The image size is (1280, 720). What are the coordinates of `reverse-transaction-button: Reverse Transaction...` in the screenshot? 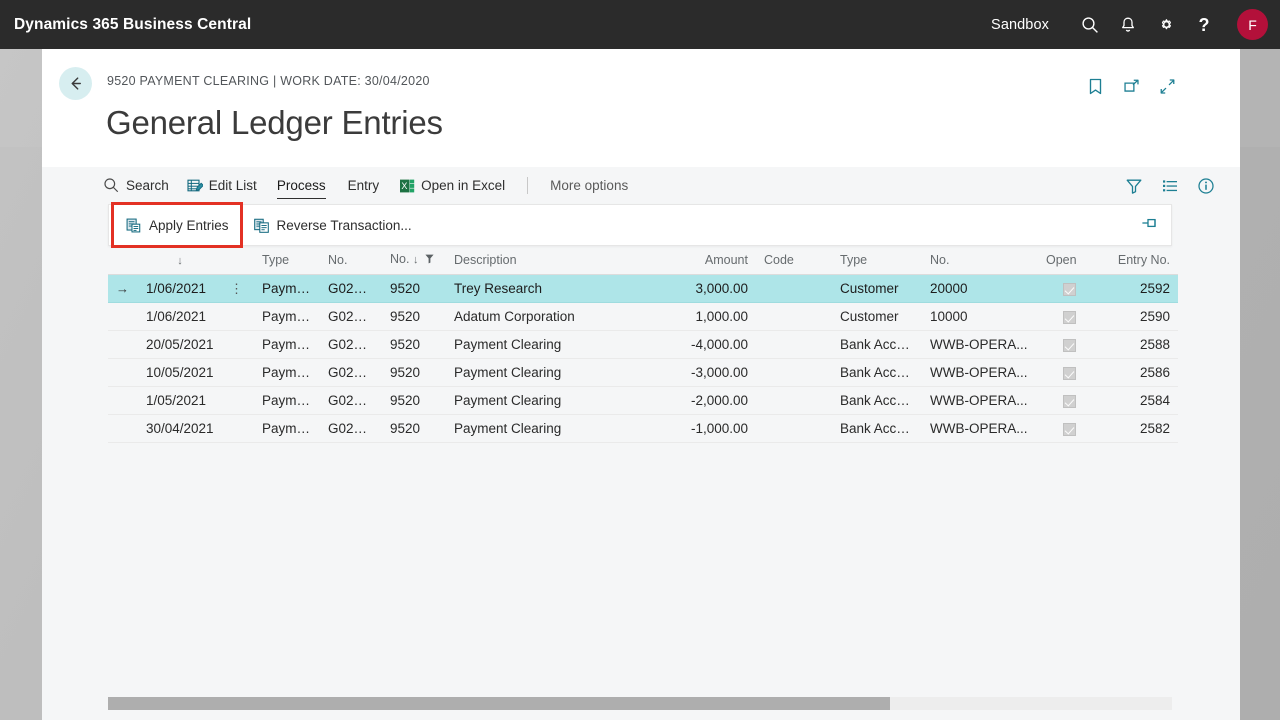 It's located at (332, 225).